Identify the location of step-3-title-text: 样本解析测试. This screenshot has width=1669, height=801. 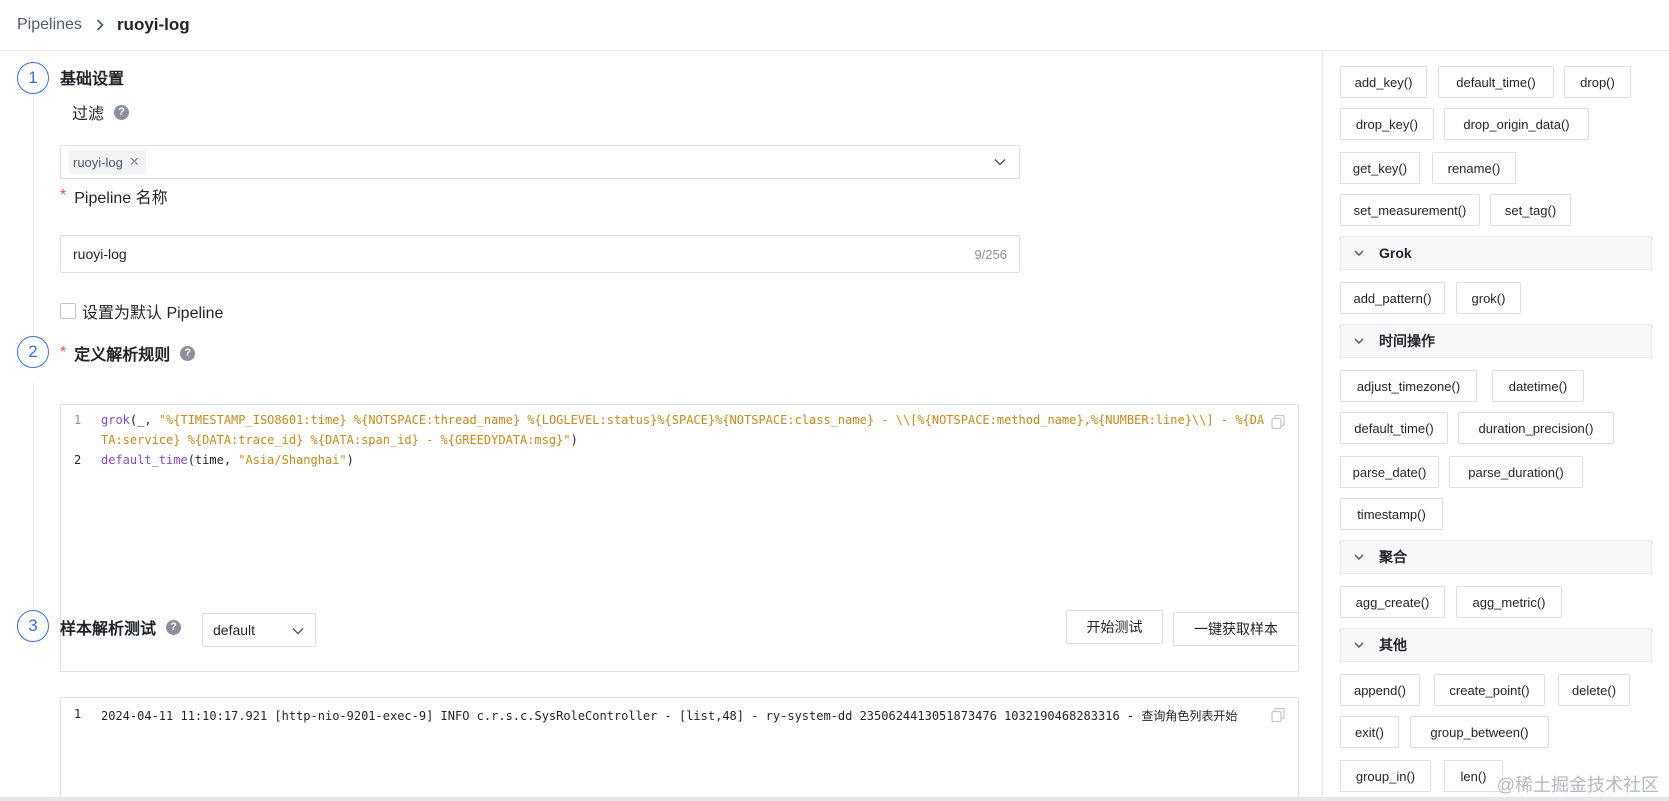
(108, 629).